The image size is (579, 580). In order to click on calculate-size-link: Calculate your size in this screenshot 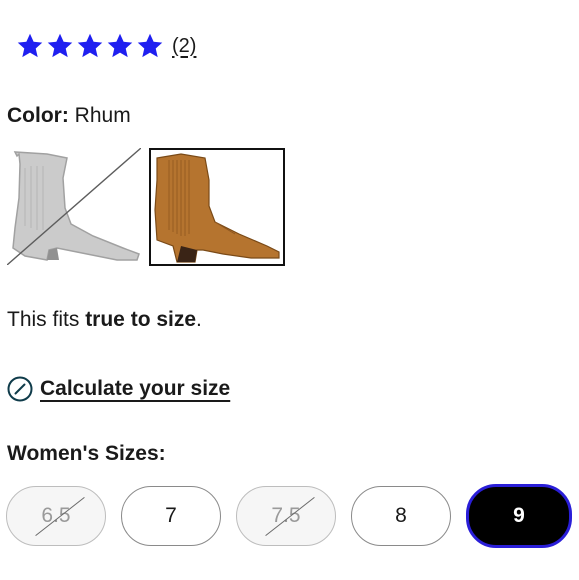, I will do `click(118, 389)`.